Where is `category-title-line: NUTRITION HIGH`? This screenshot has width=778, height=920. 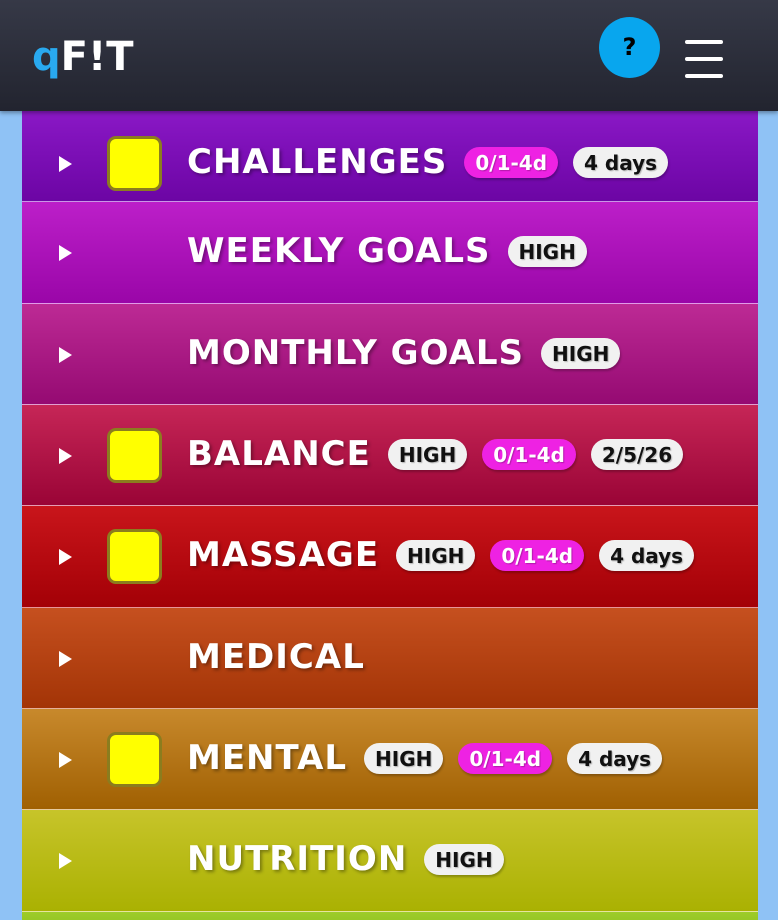
category-title-line: NUTRITION HIGH is located at coordinates (345, 859).